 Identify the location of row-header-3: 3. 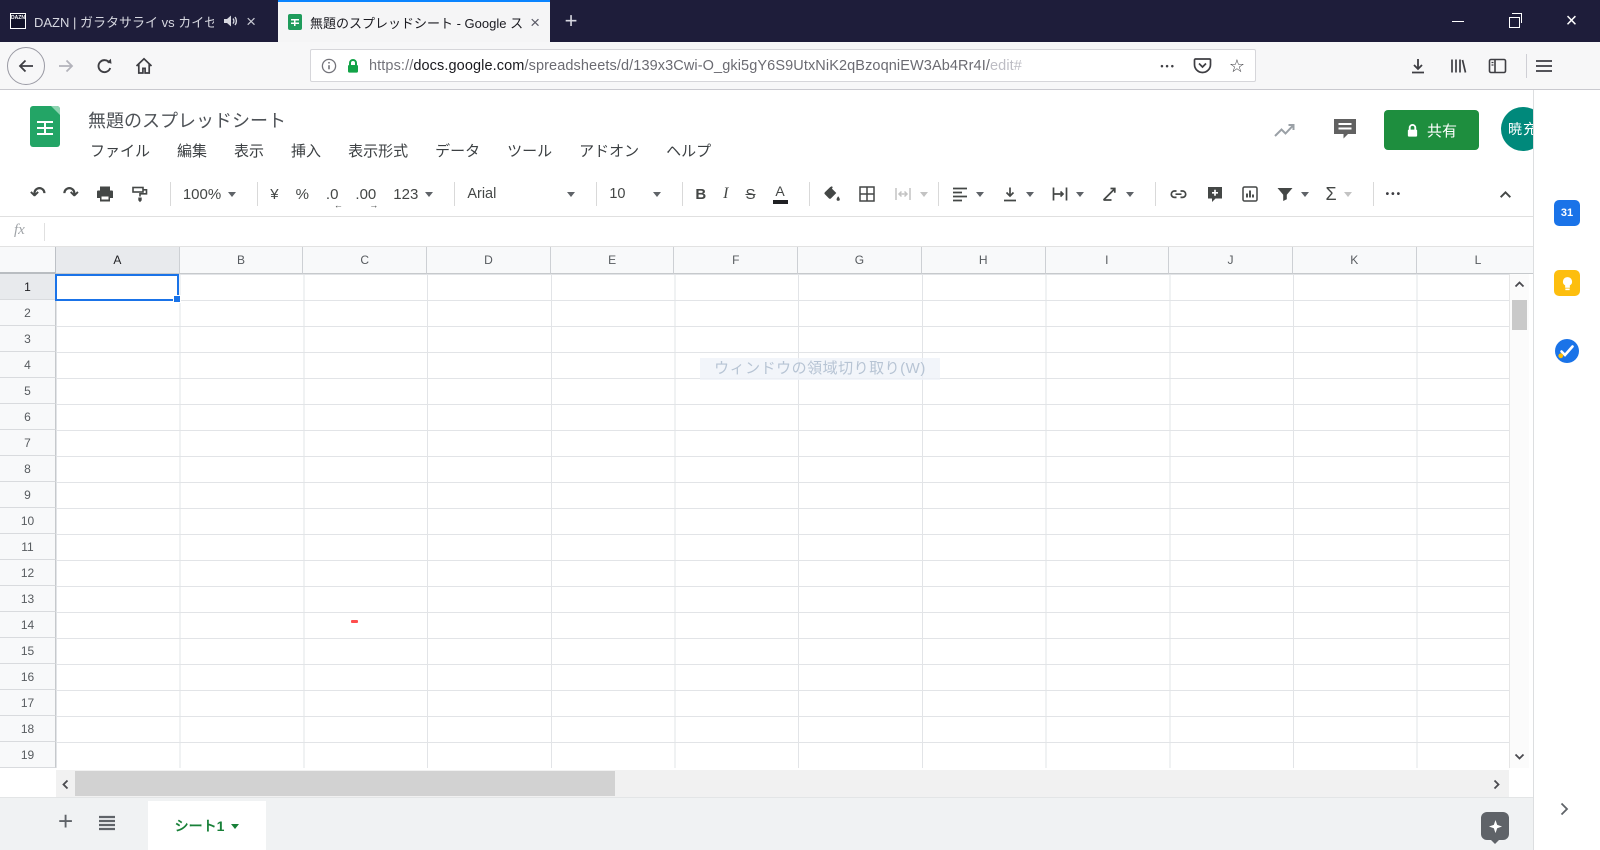
(28, 339).